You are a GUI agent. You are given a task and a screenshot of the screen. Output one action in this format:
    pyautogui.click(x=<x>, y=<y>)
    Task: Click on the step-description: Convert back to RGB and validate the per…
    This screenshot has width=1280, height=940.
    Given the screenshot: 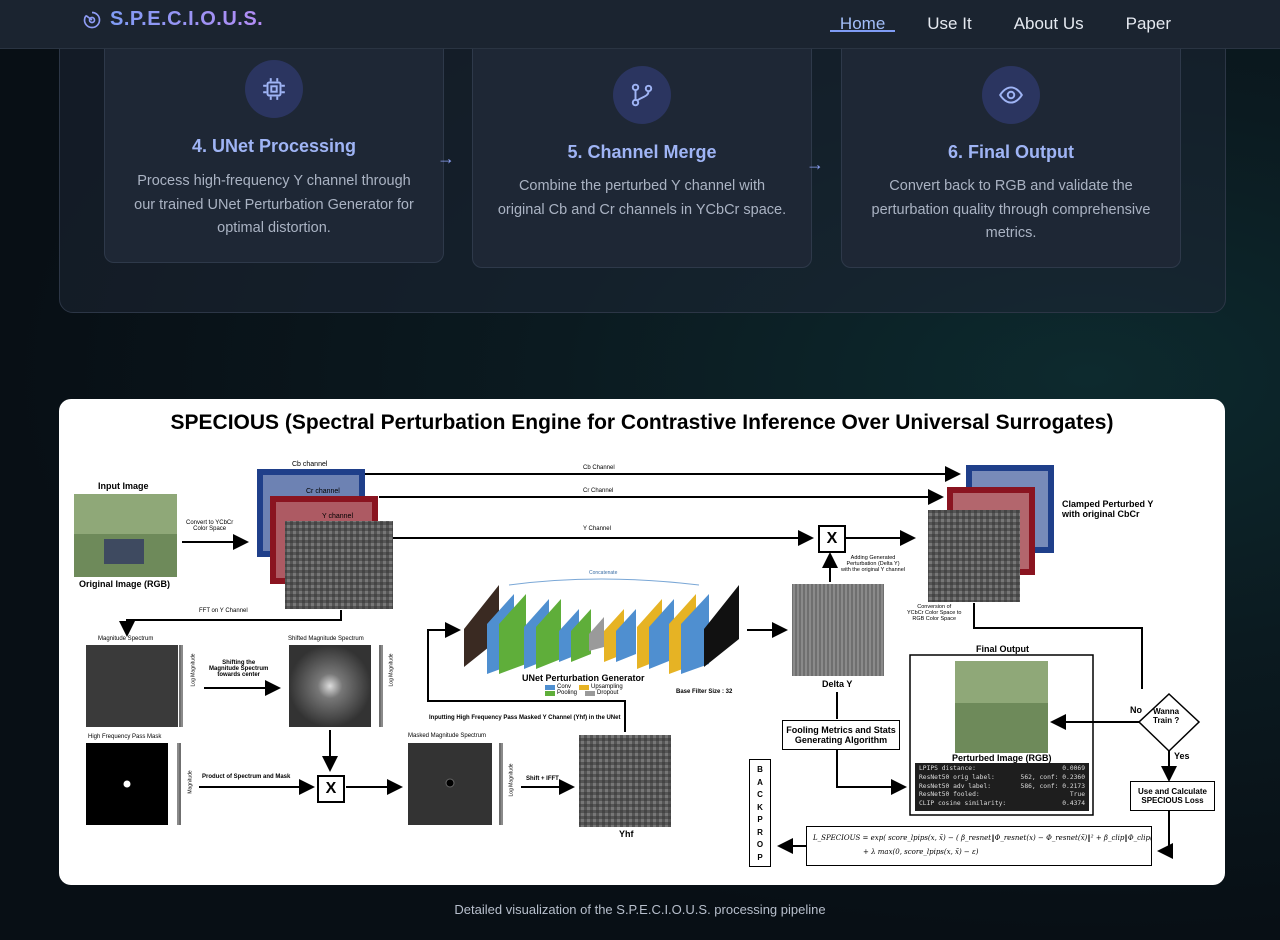 What is the action you would take?
    pyautogui.click(x=1011, y=209)
    